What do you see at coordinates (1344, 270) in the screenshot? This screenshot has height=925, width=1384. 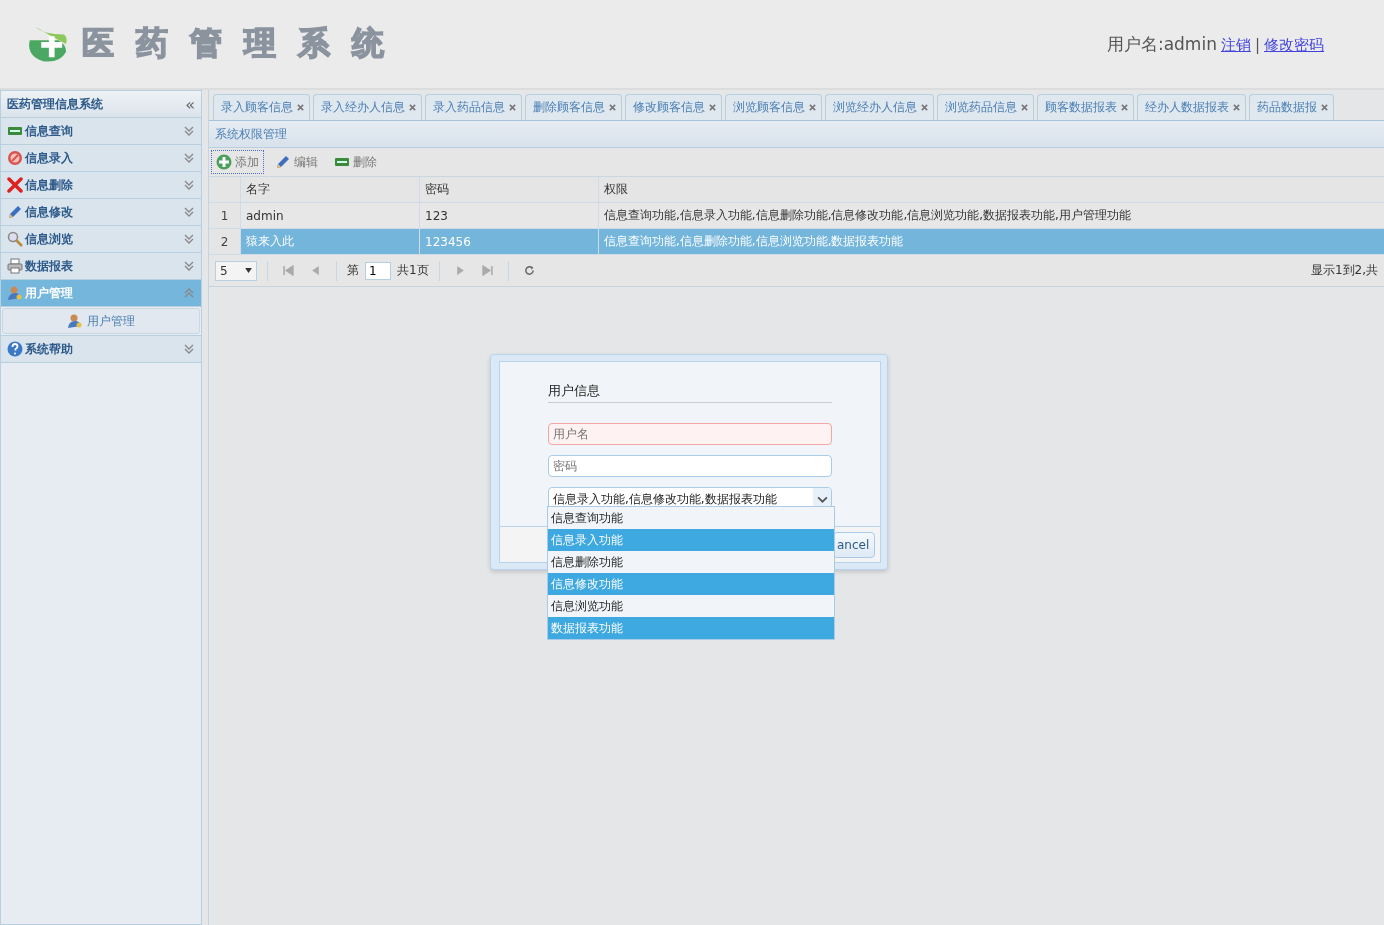 I see `page-summary: 显示1到2,共` at bounding box center [1344, 270].